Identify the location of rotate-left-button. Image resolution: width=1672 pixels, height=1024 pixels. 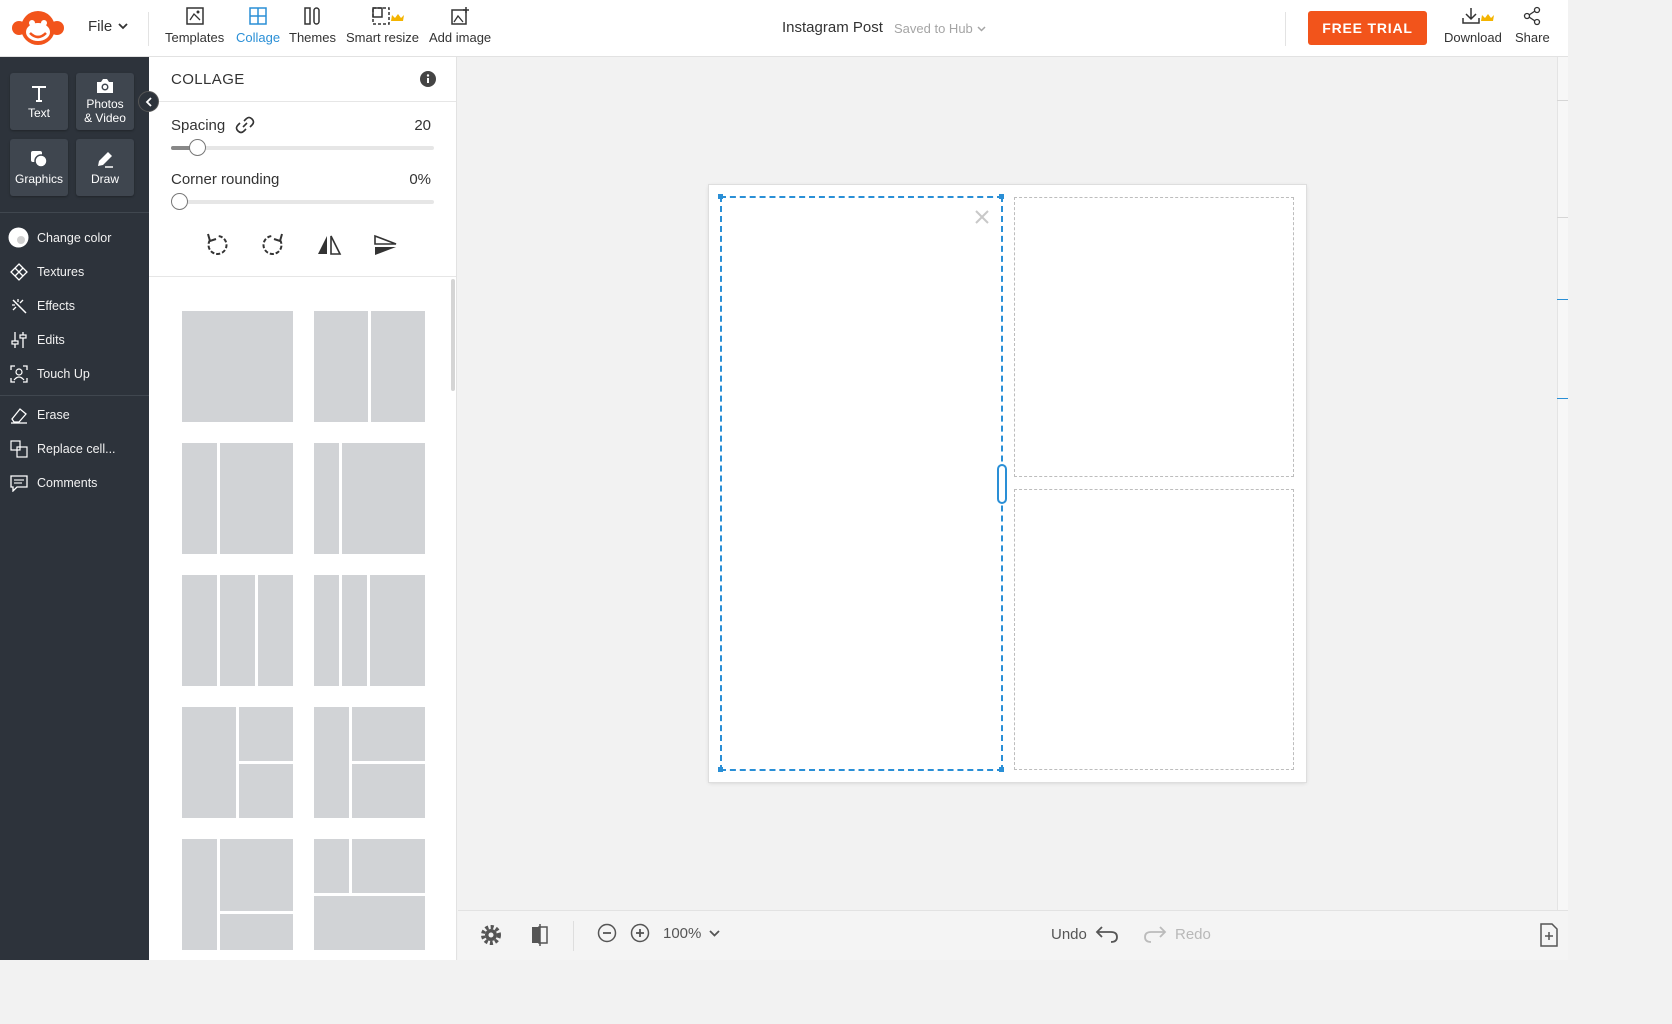
(217, 245).